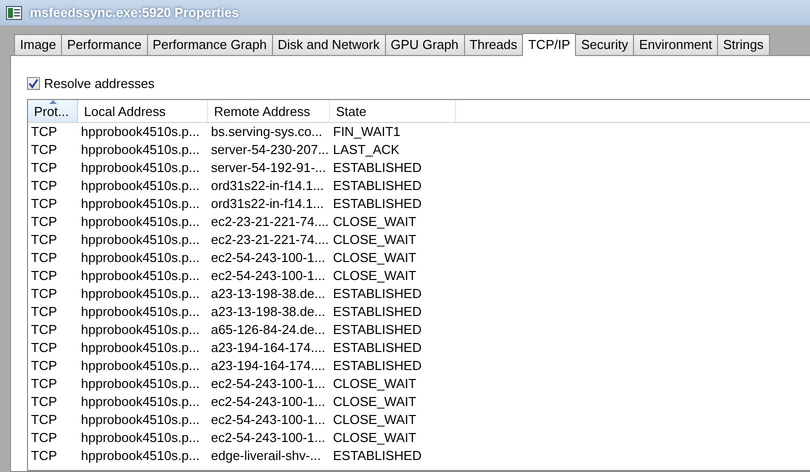 The height and width of the screenshot is (472, 810). I want to click on table-cell-text: FIN_WAIT1, so click(367, 132).